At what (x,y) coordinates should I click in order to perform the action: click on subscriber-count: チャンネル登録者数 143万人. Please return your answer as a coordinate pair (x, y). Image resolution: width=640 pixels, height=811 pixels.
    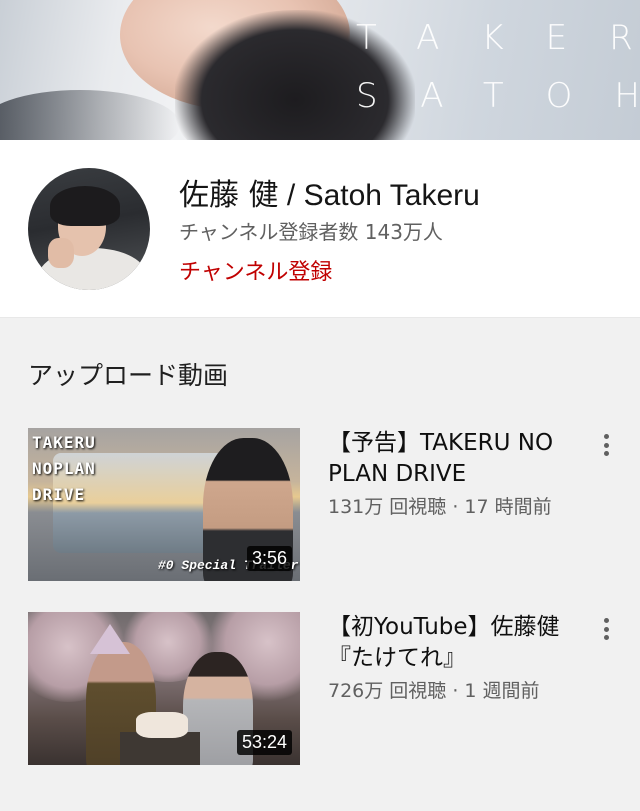
    Looking at the image, I should click on (311, 232).